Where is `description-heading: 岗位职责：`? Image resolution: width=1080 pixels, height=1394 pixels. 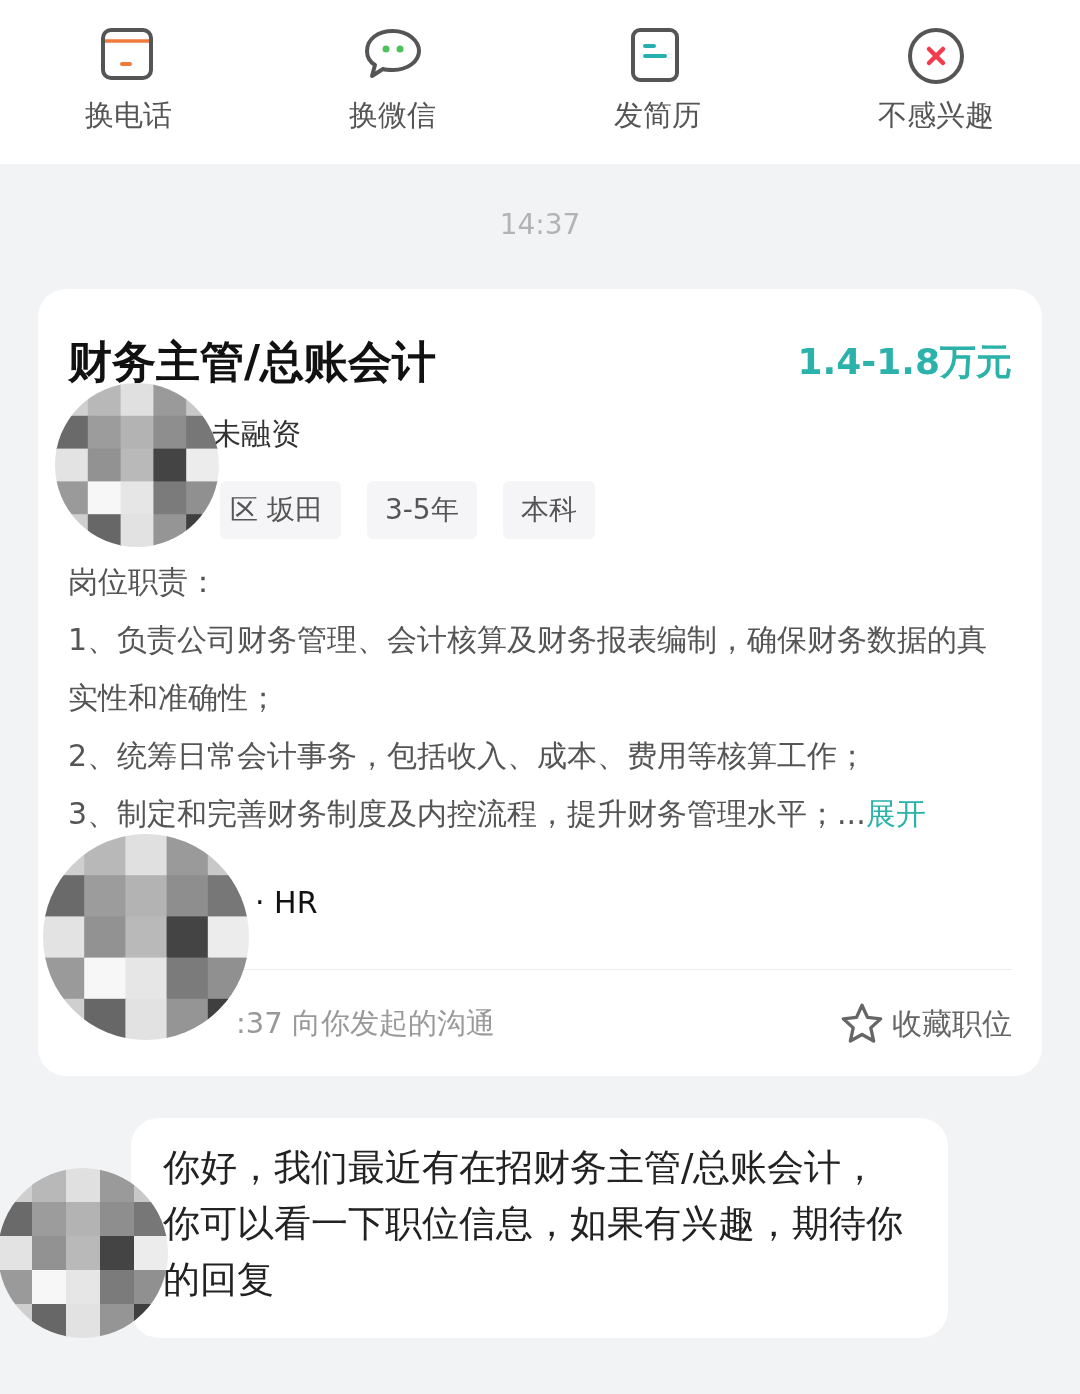 description-heading: 岗位职责： is located at coordinates (143, 582).